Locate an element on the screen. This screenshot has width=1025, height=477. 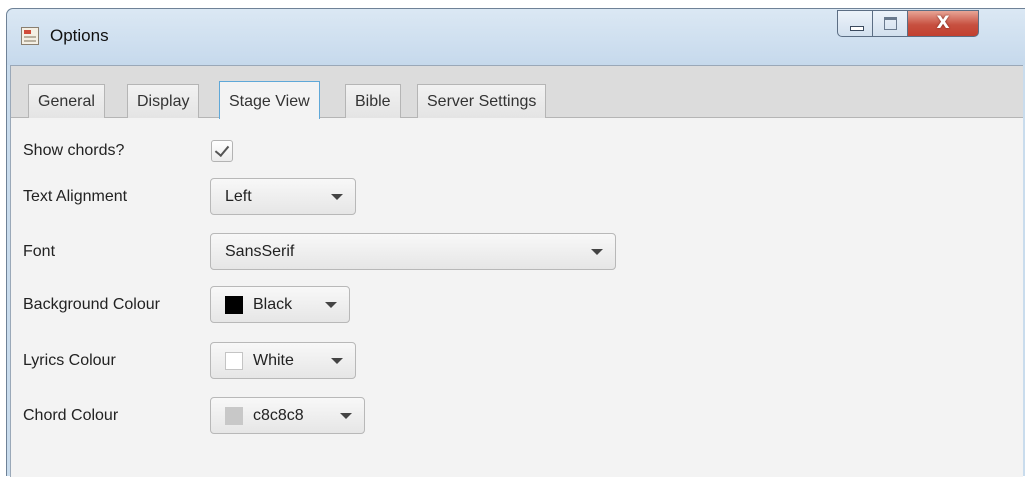
minimize-button is located at coordinates (855, 23).